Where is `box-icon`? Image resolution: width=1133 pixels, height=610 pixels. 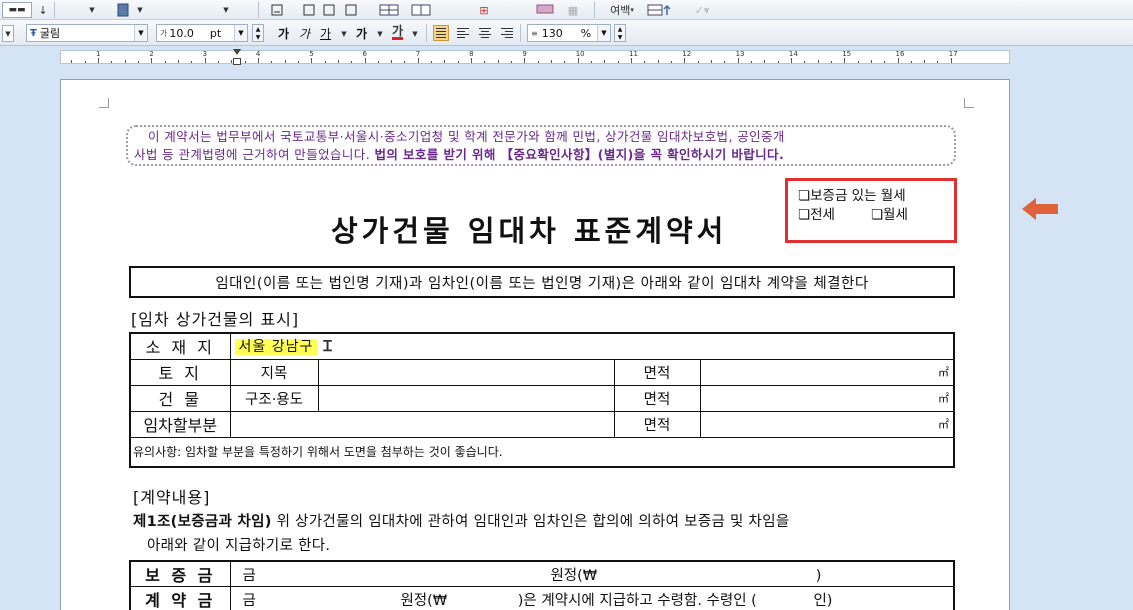
box-icon is located at coordinates (277, 10).